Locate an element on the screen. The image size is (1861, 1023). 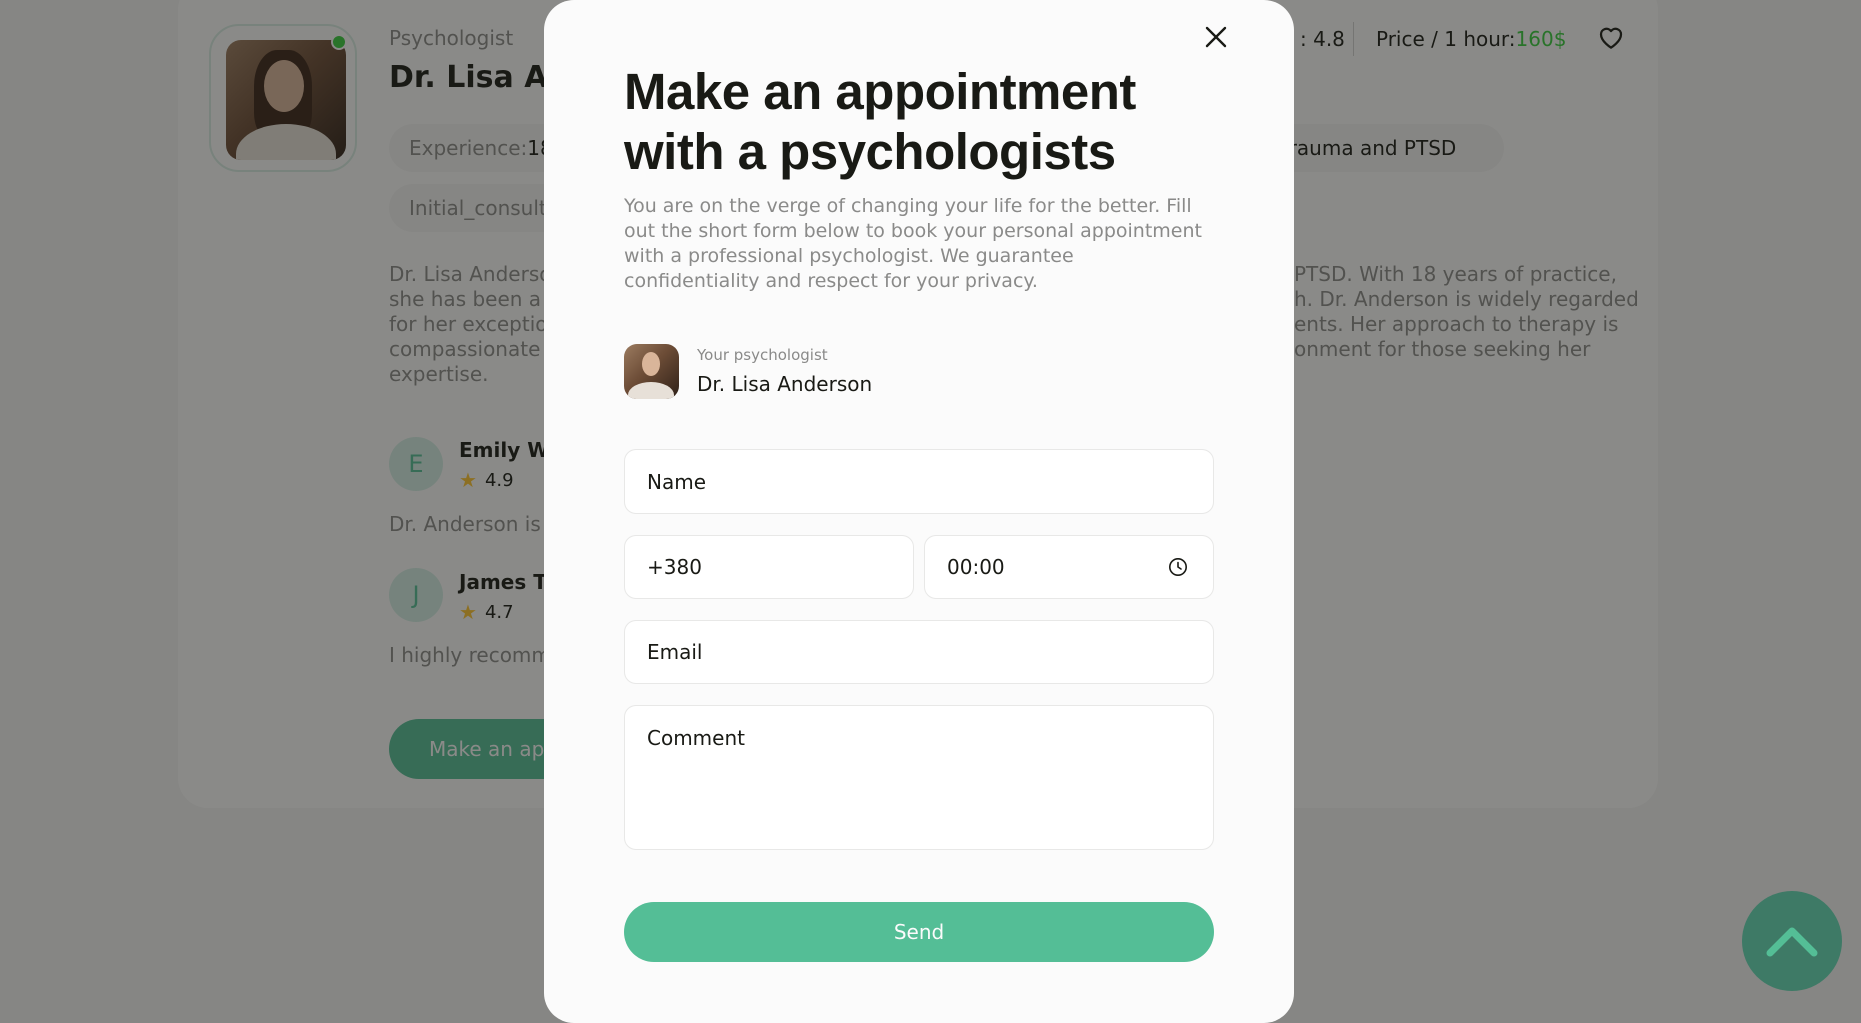
time-picker is located at coordinates (1069, 567).